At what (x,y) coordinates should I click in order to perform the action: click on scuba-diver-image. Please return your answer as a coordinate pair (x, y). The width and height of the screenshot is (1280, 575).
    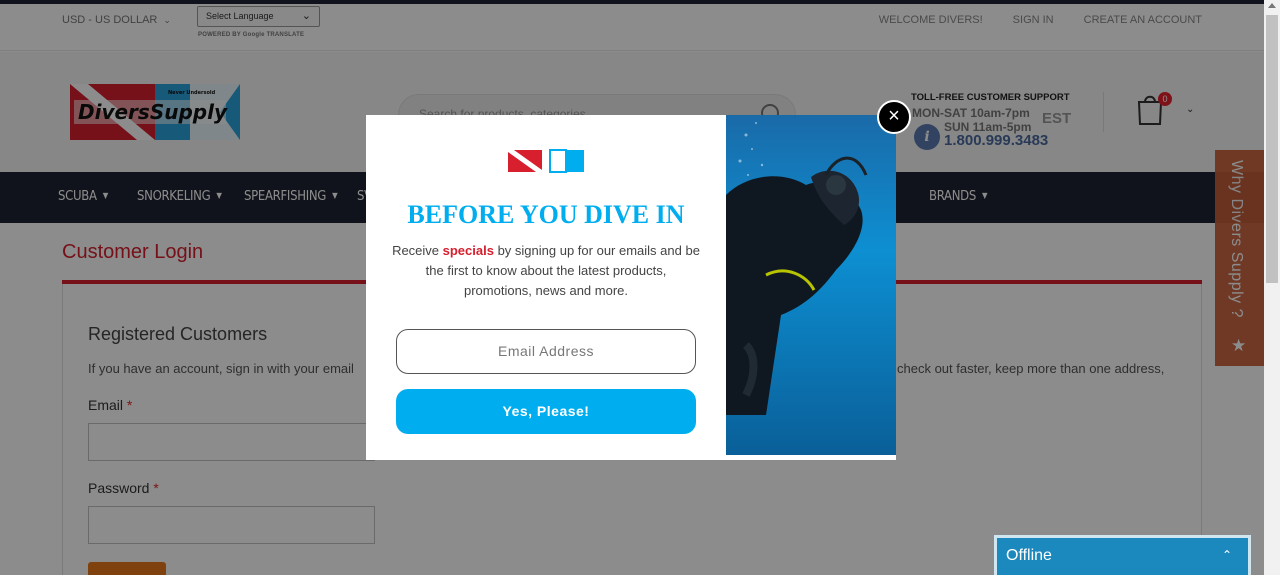
    Looking at the image, I should click on (811, 285).